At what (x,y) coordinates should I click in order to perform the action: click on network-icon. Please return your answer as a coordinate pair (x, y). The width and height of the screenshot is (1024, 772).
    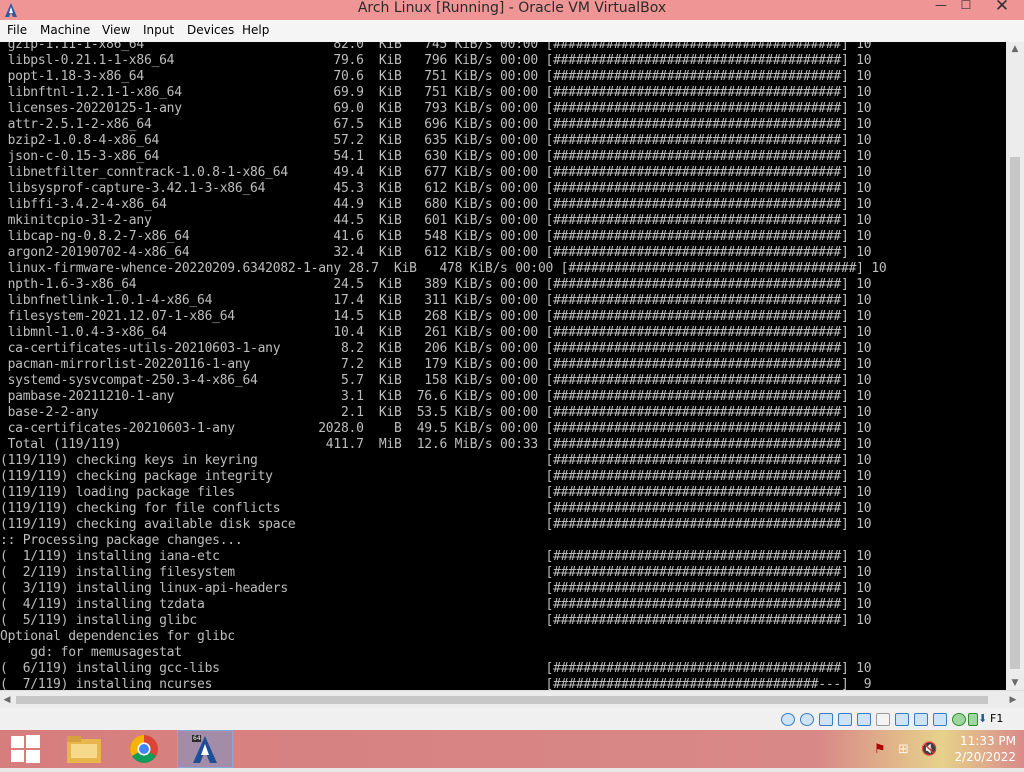
    Looking at the image, I should click on (845, 719).